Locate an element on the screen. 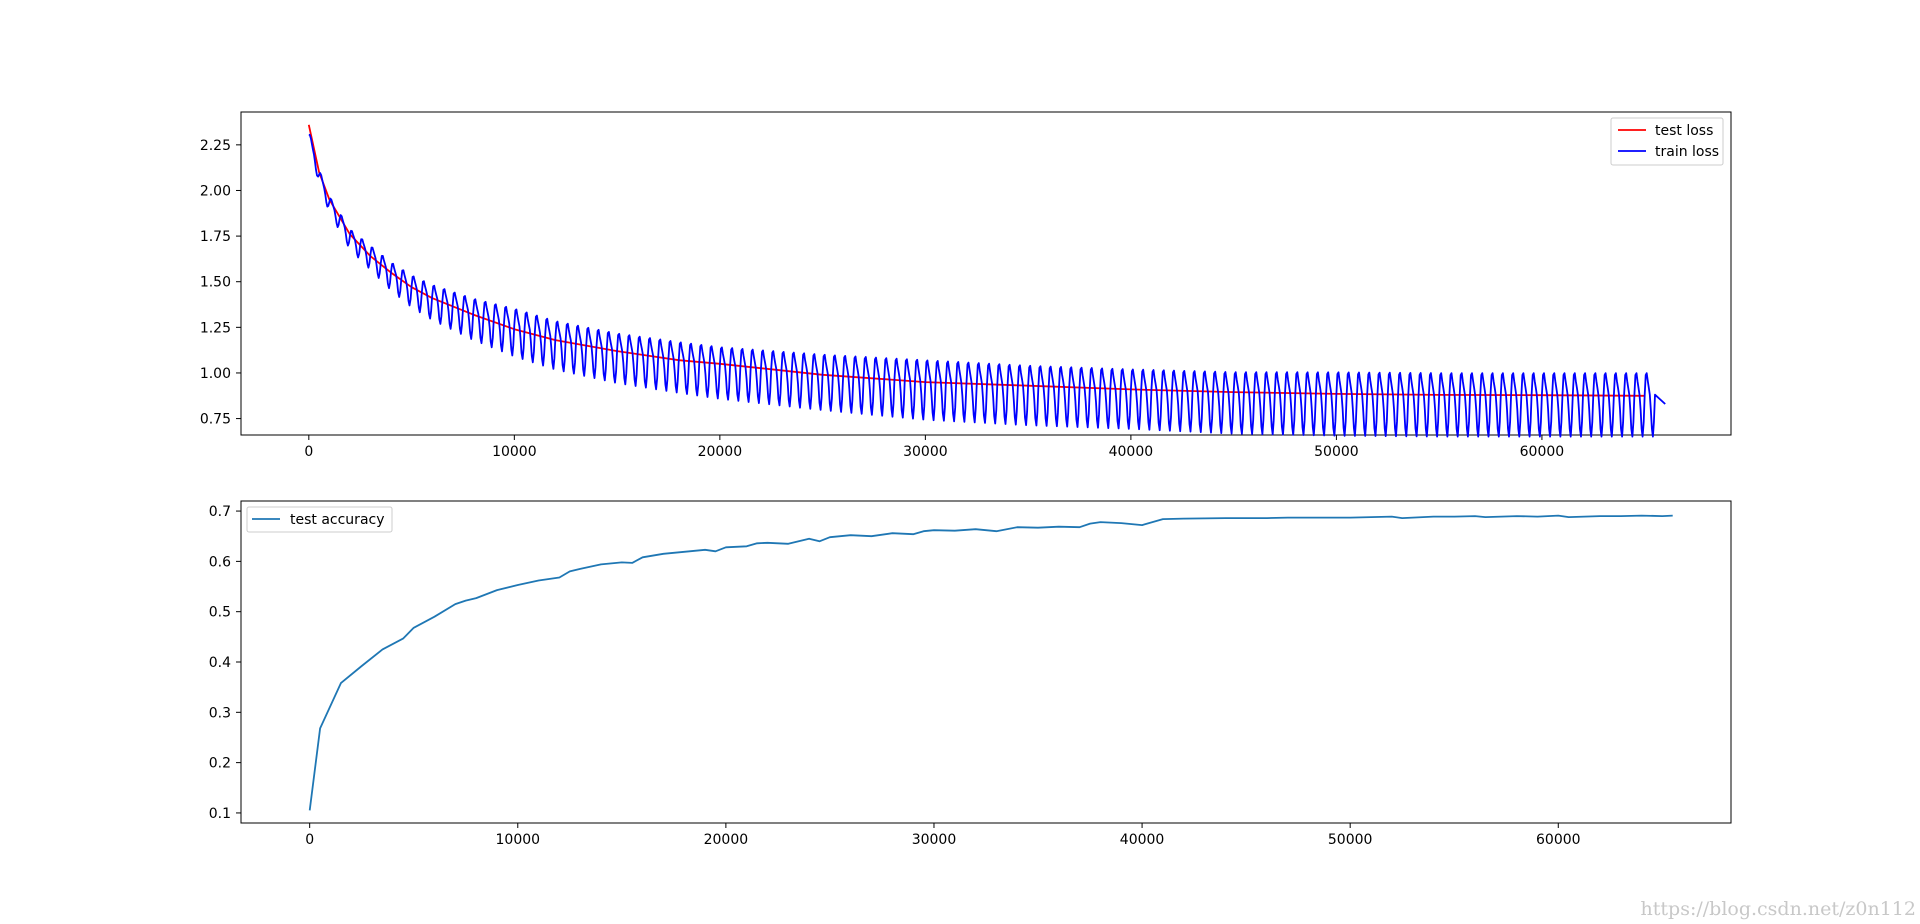 The image size is (1920, 924). loss-y-tick-label: 0.75 is located at coordinates (215, 420).